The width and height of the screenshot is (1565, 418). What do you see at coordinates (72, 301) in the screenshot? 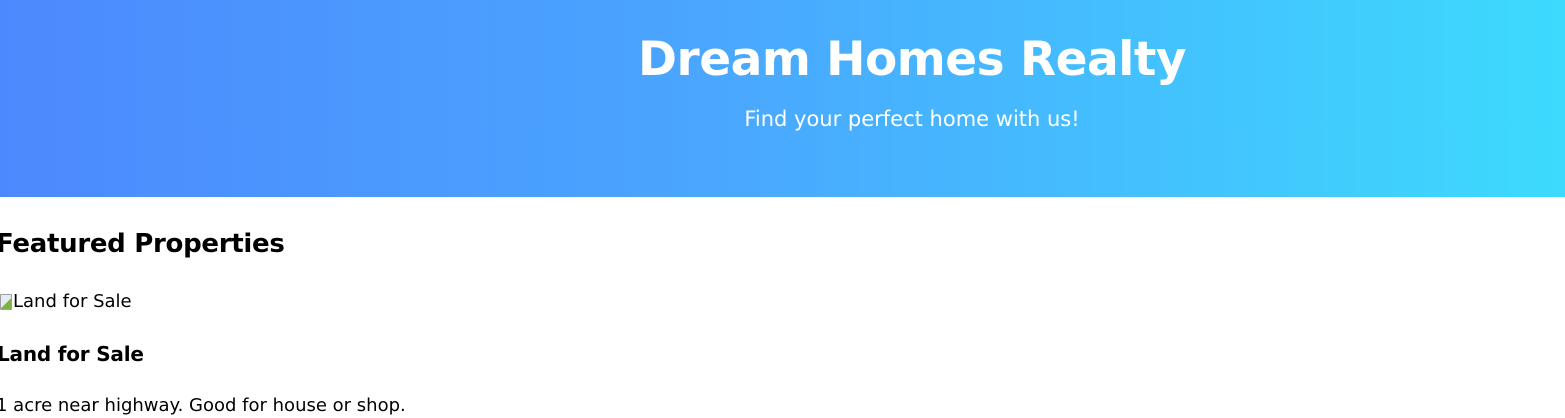
I see `image-alt-text: Land for Sale` at bounding box center [72, 301].